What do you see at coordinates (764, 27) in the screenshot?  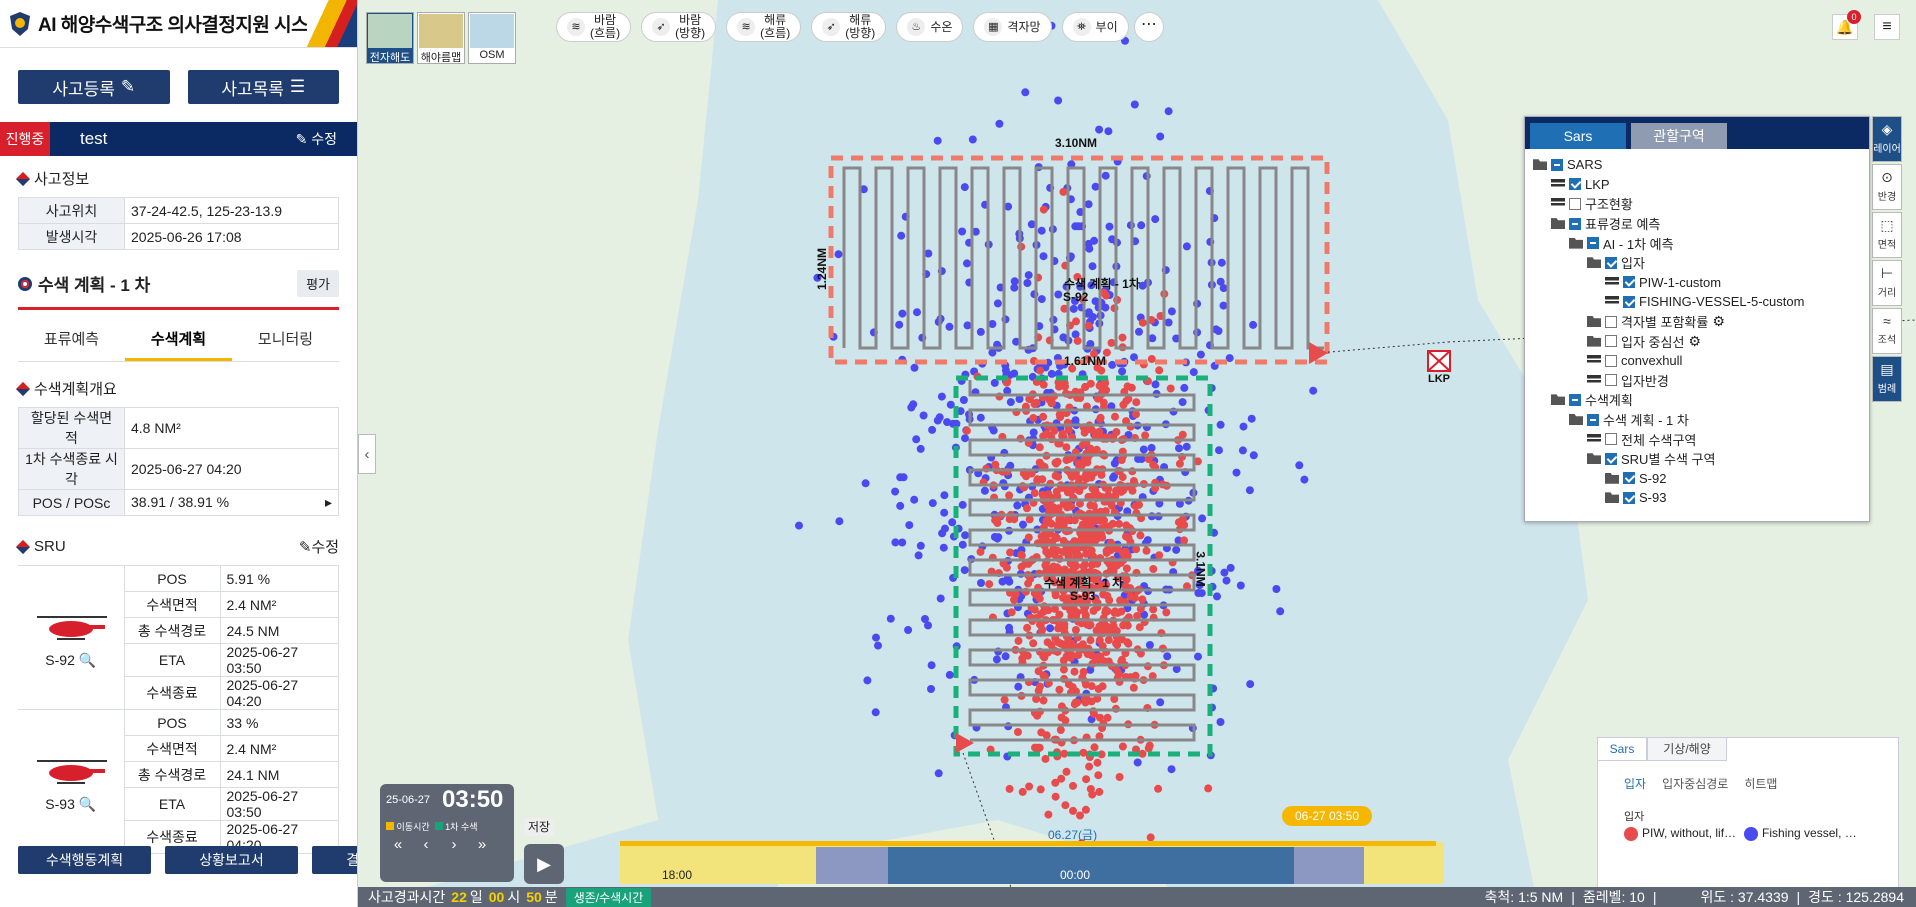 I see `toolbar-current-flow-button: ≋ 해류 (흐름)` at bounding box center [764, 27].